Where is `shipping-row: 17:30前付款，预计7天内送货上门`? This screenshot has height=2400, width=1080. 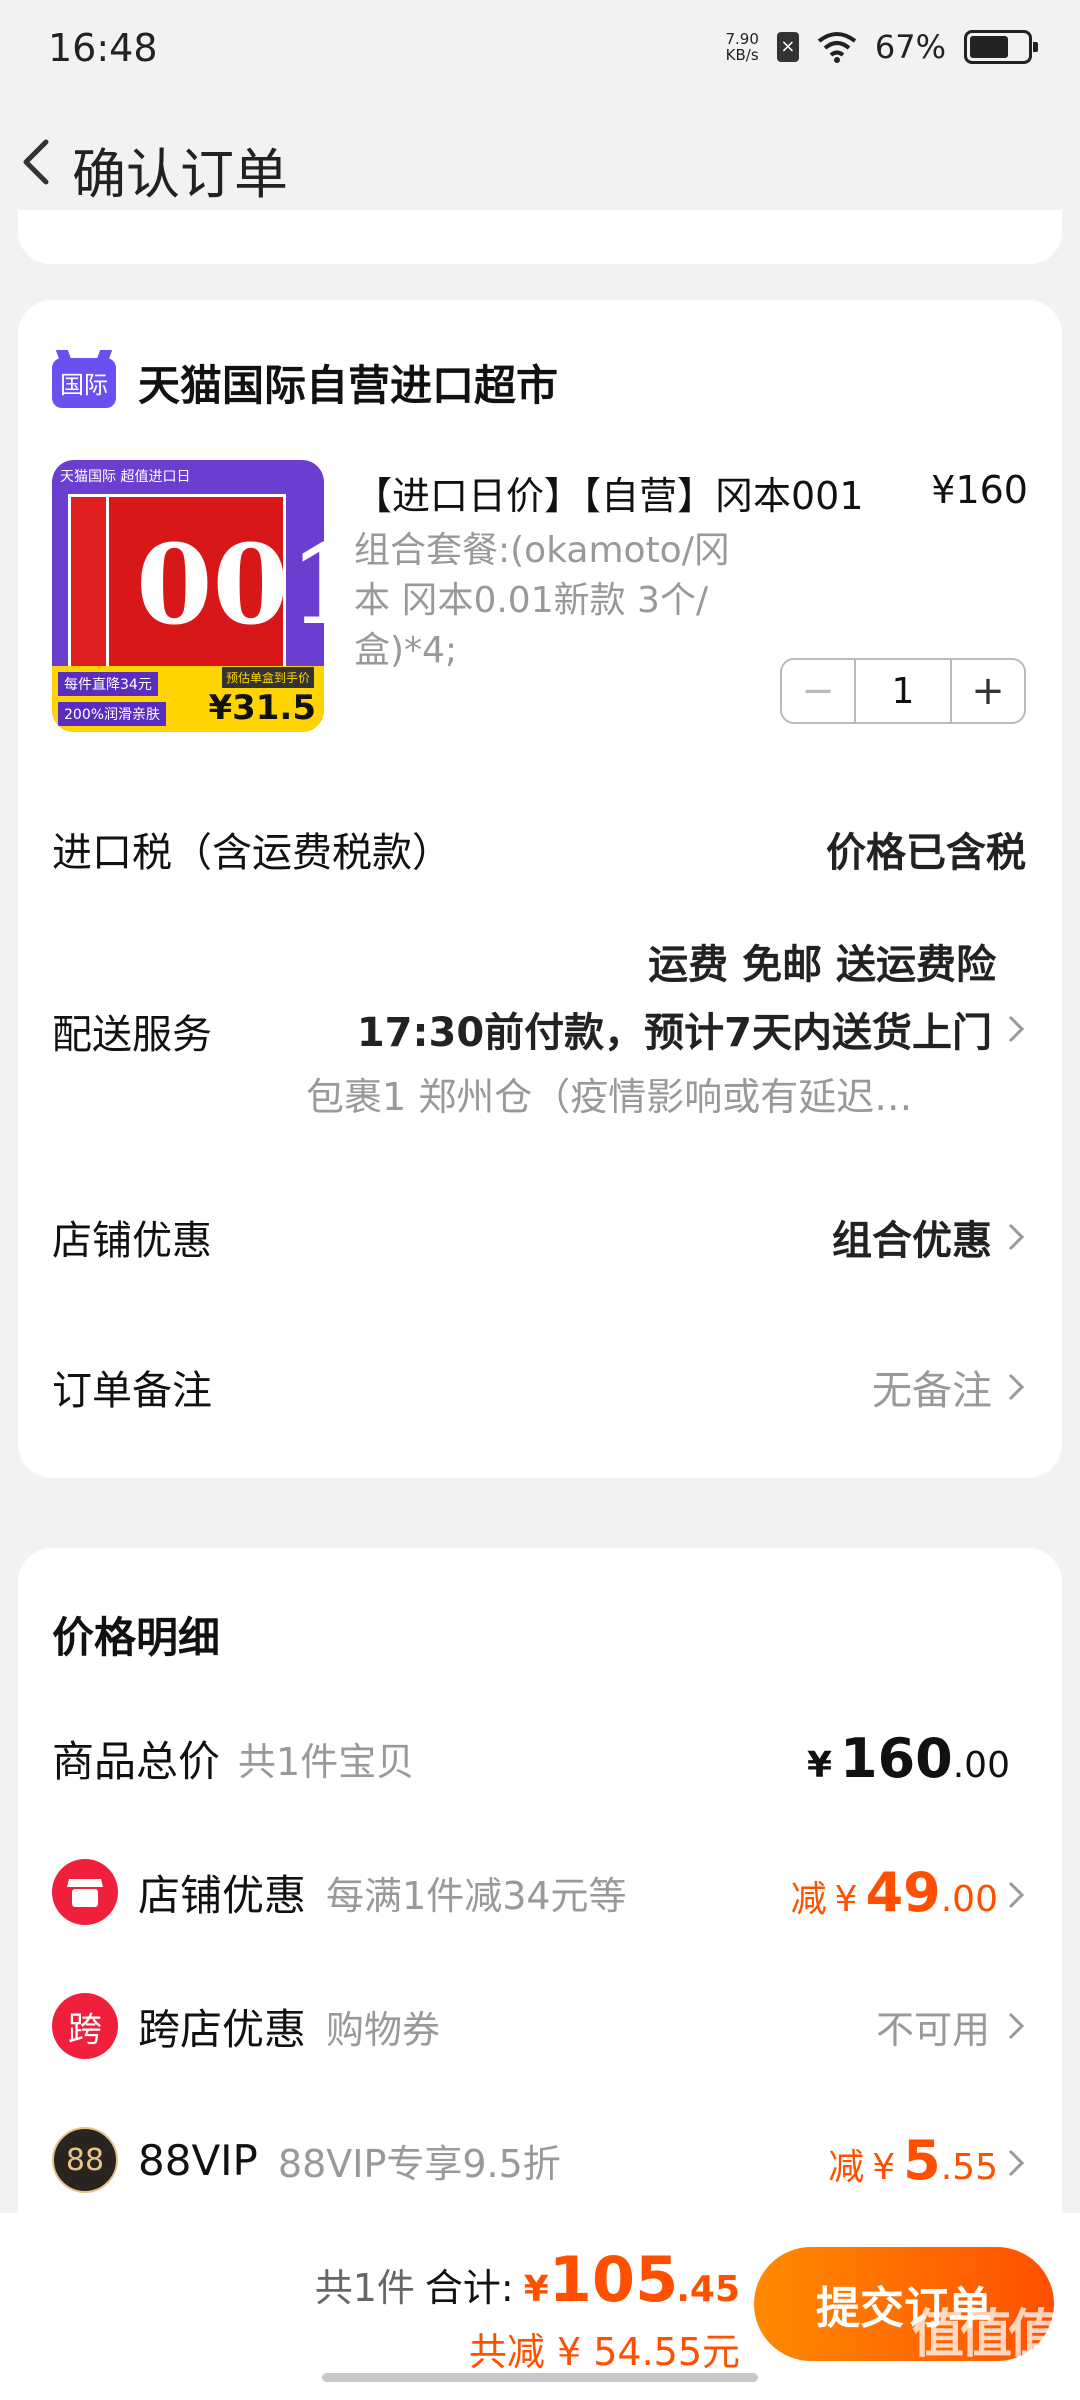 shipping-row: 17:30前付款，预计7天内送货上门 is located at coordinates (691, 1029).